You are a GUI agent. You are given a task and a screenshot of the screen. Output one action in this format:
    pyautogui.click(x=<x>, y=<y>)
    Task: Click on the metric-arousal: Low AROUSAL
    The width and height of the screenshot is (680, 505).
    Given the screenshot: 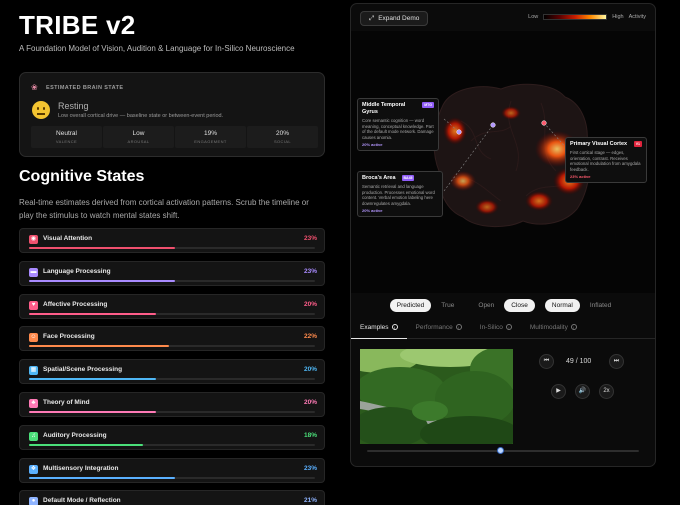 What is the action you would take?
    pyautogui.click(x=138, y=137)
    